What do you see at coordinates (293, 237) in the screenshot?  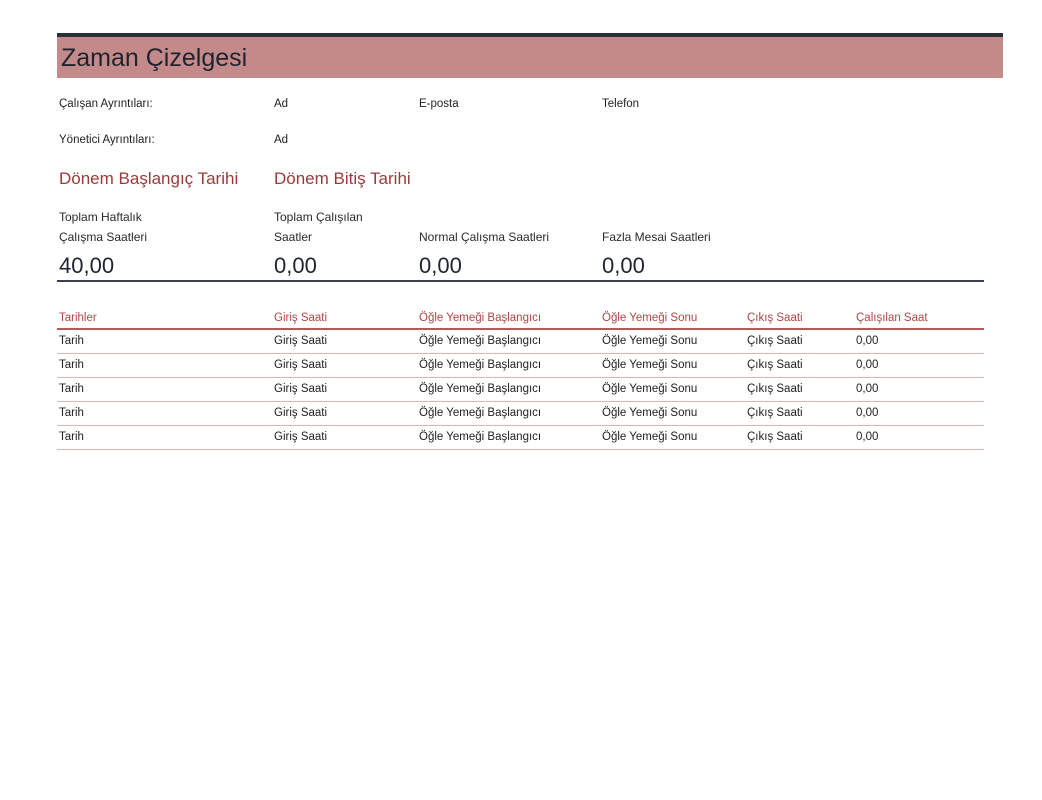 I see `summary-label-line2: Saatler` at bounding box center [293, 237].